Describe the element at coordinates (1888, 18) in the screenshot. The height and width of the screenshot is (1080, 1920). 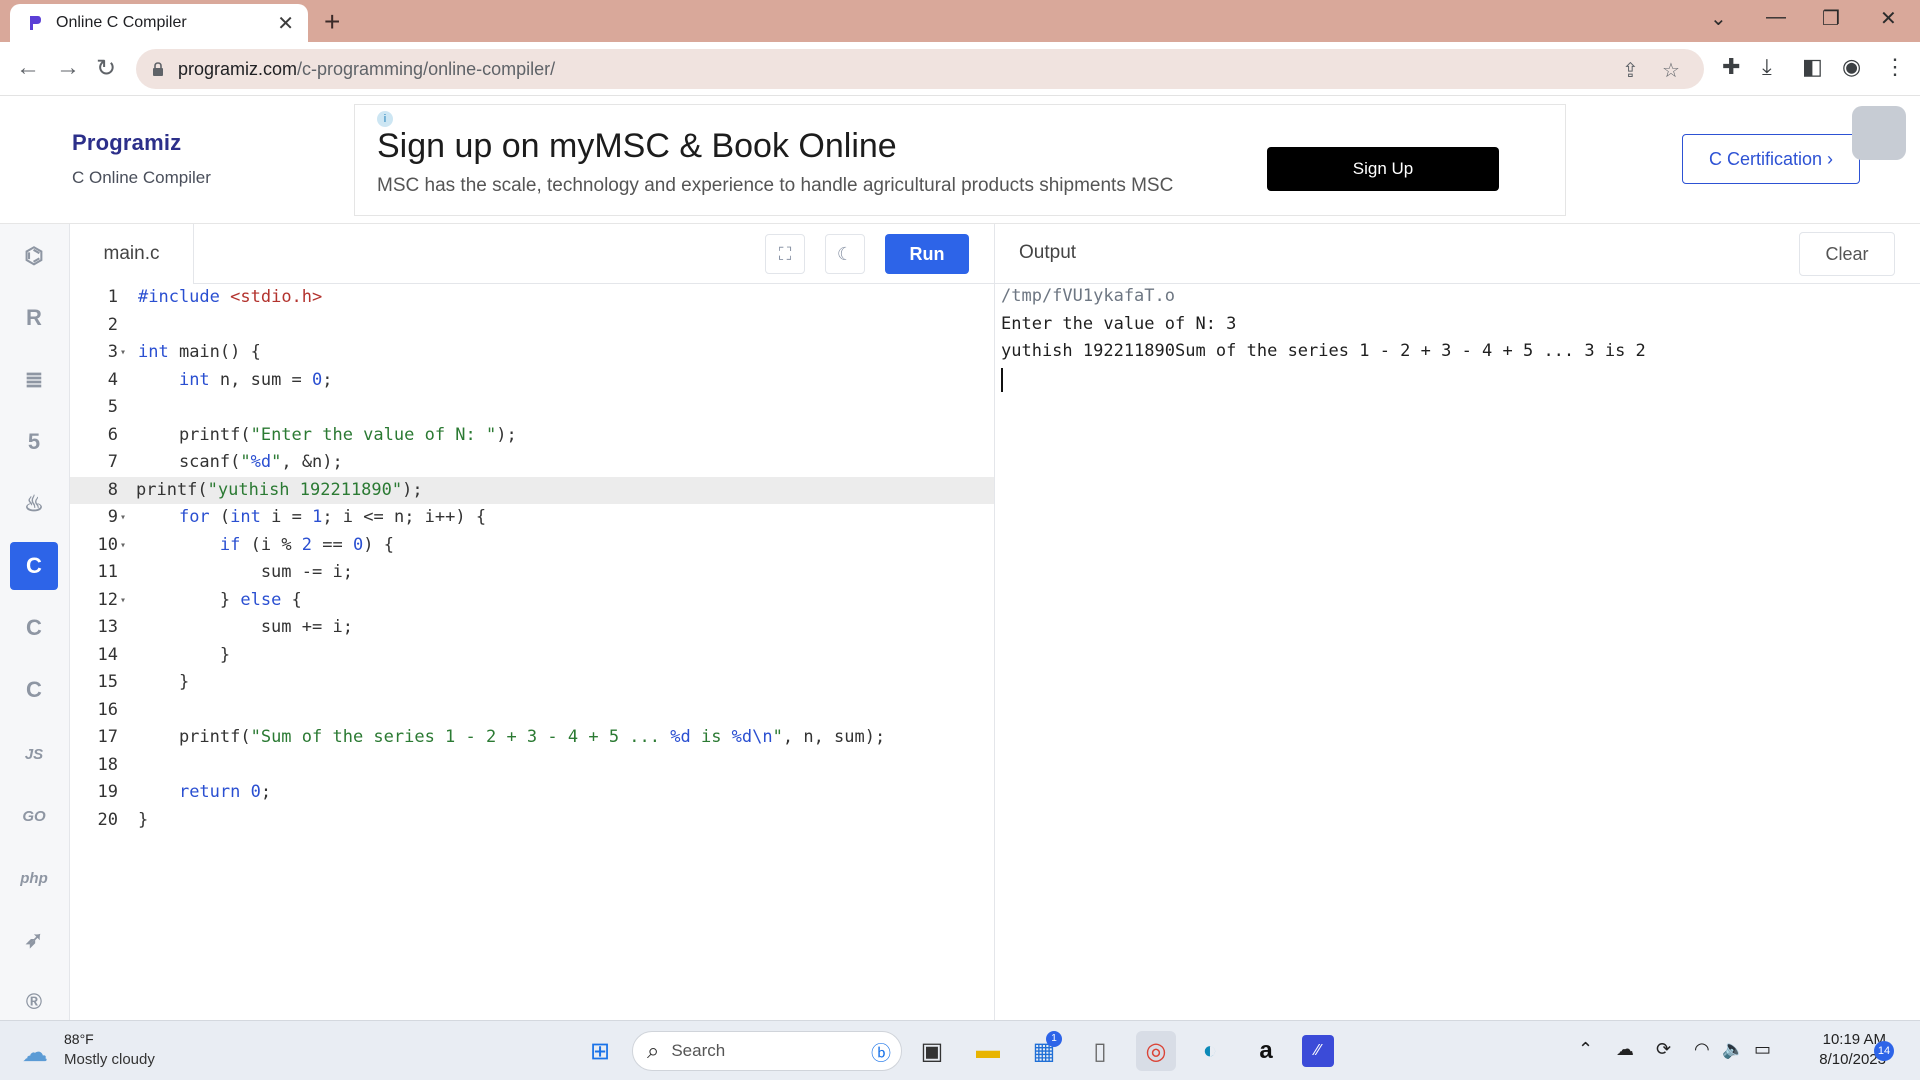
I see `window-close-icon: ✕` at that location.